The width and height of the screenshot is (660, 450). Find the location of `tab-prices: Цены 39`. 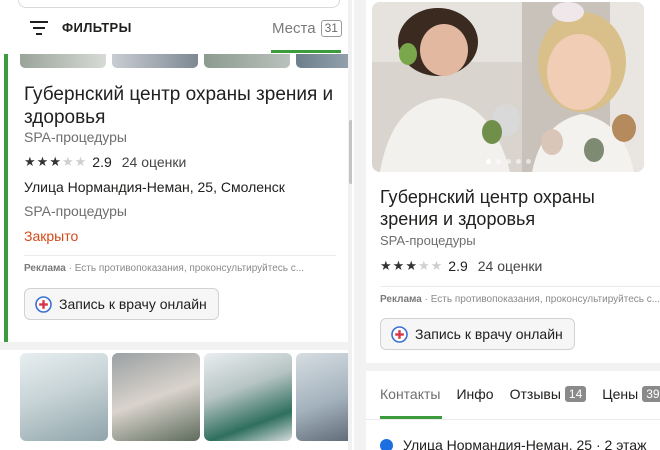

tab-prices: Цены 39 is located at coordinates (631, 394).